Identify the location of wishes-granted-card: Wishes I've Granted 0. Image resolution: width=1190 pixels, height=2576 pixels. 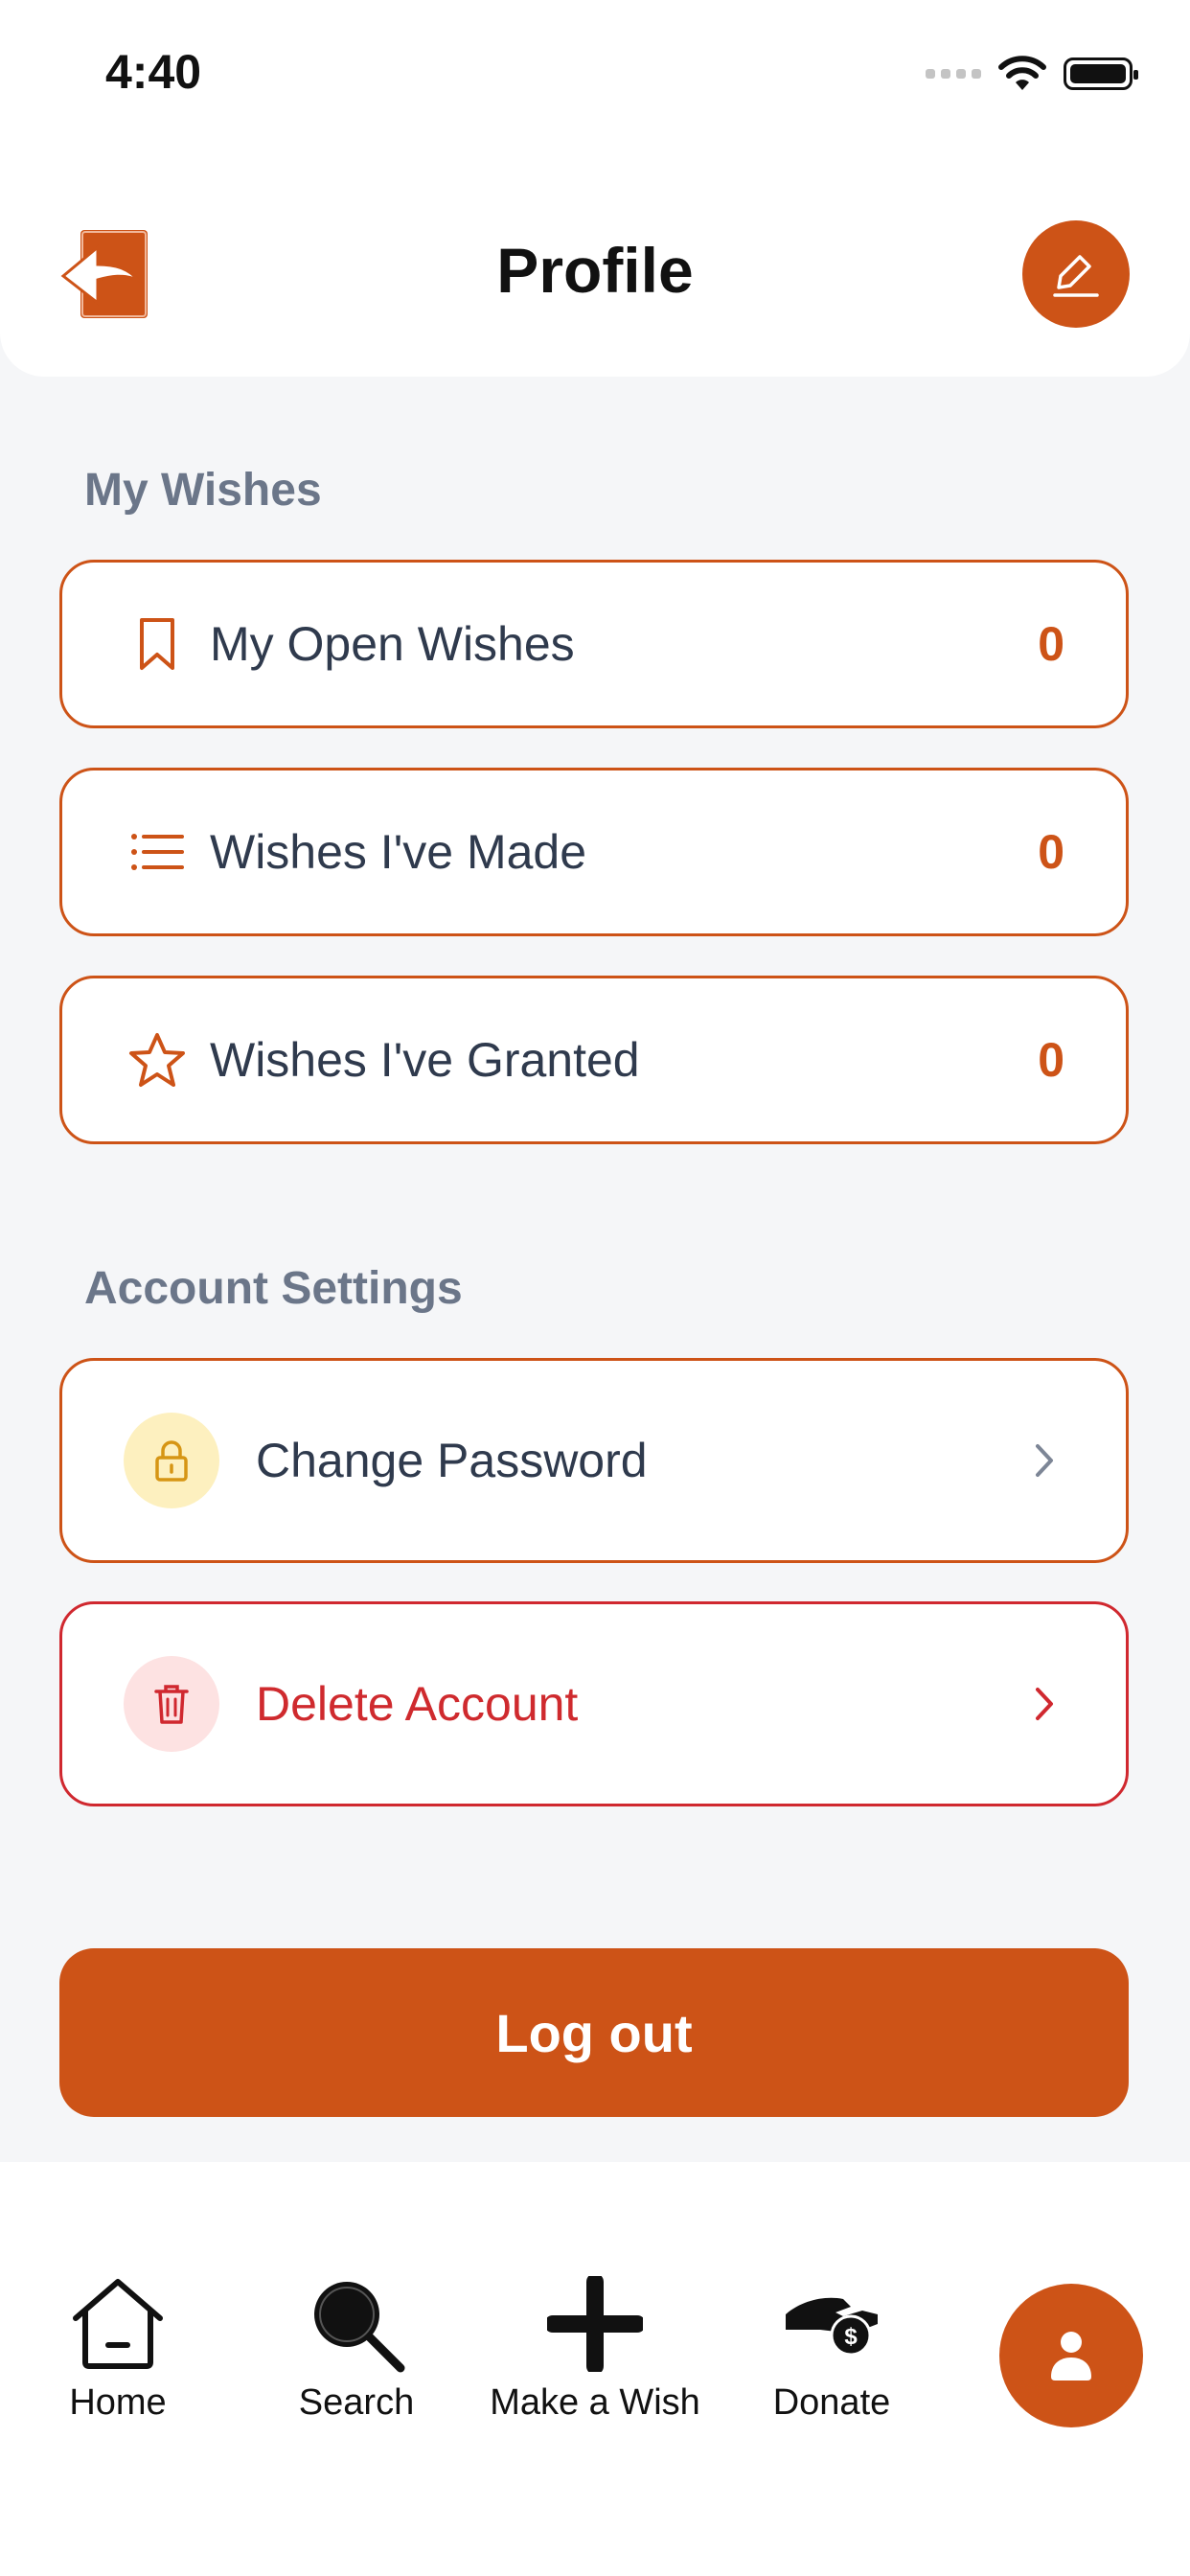
(594, 1060).